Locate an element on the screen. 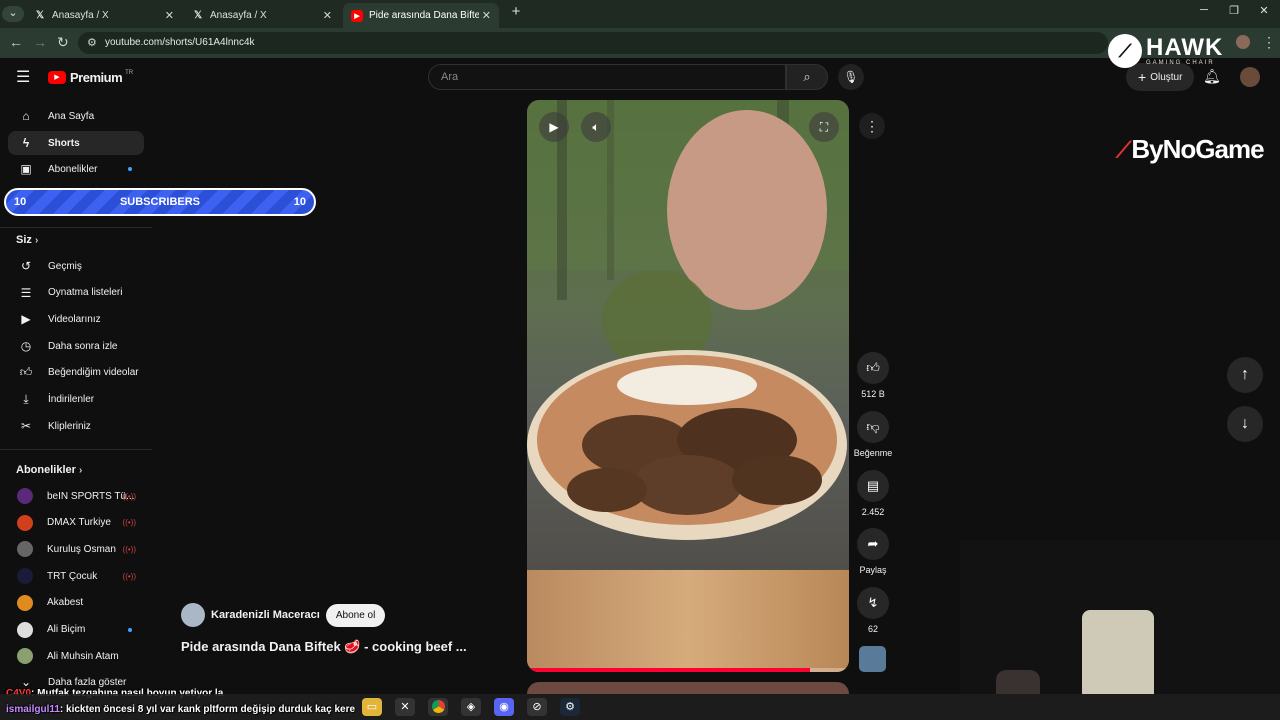 The height and width of the screenshot is (720, 1280). search-placeholder: Ara is located at coordinates (450, 77).